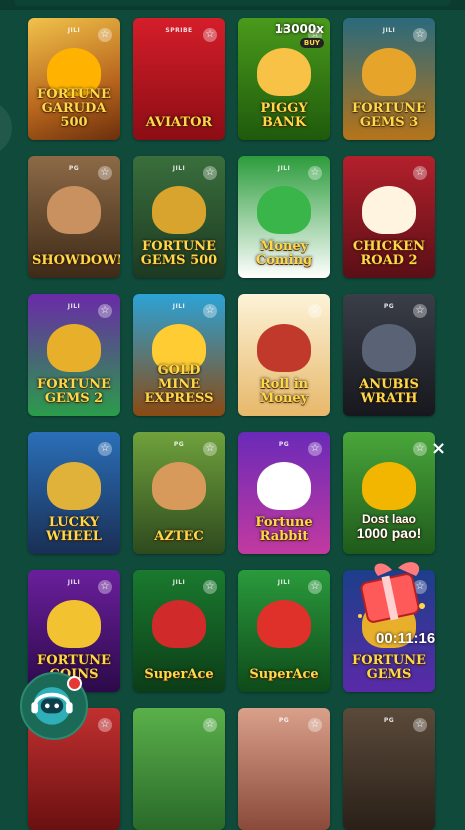 The image size is (465, 830). I want to click on game-title: PIGGY BANK, so click(284, 115).